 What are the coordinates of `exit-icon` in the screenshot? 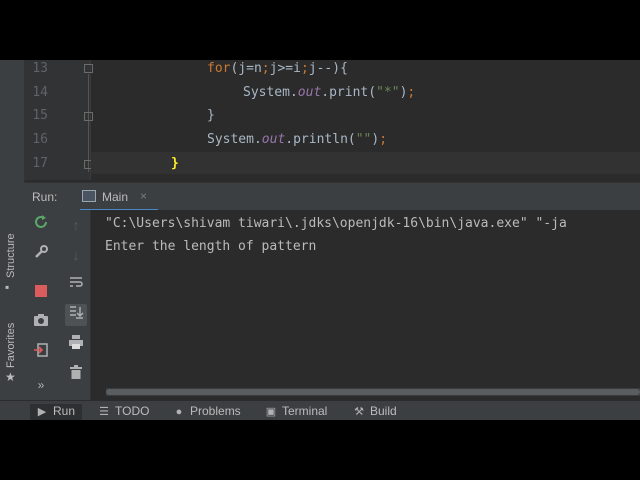 It's located at (41, 350).